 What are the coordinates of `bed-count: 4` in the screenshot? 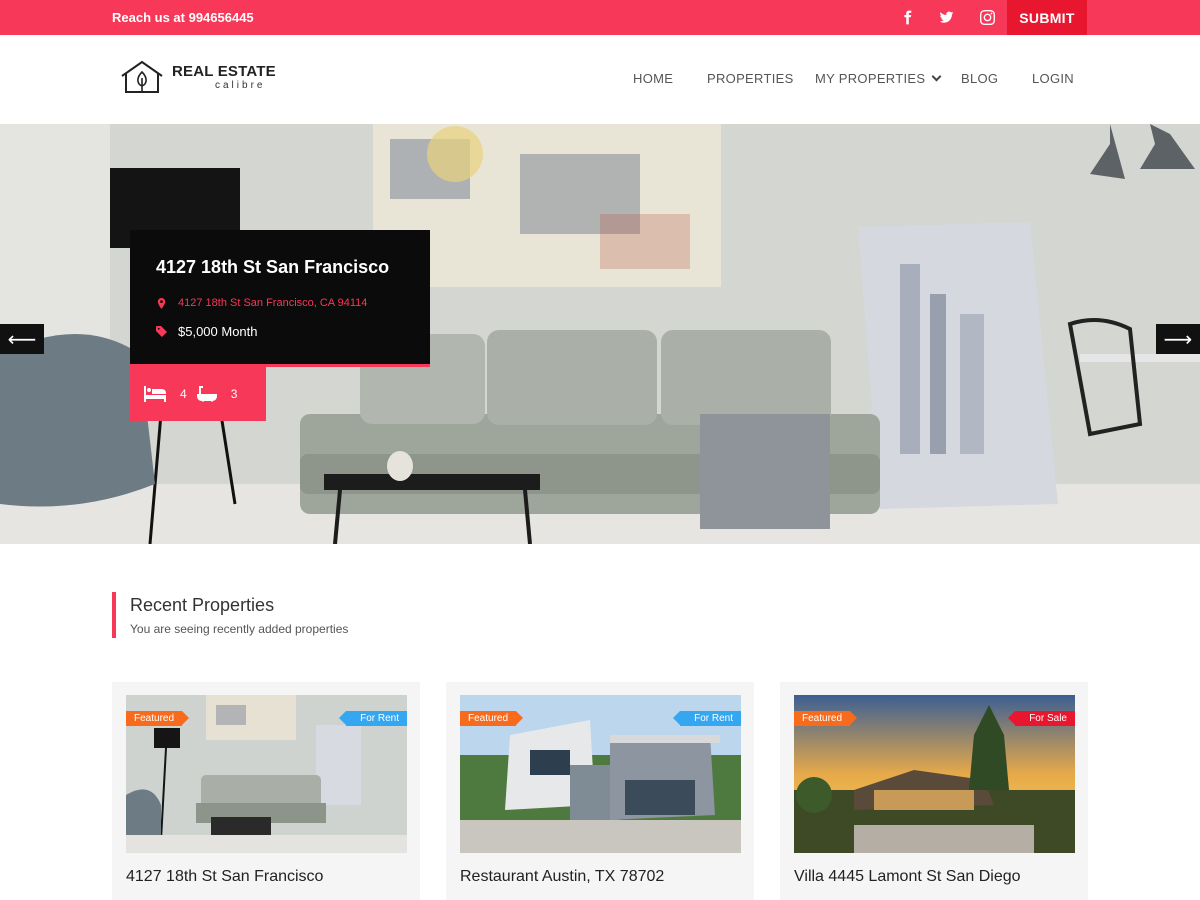 It's located at (183, 394).